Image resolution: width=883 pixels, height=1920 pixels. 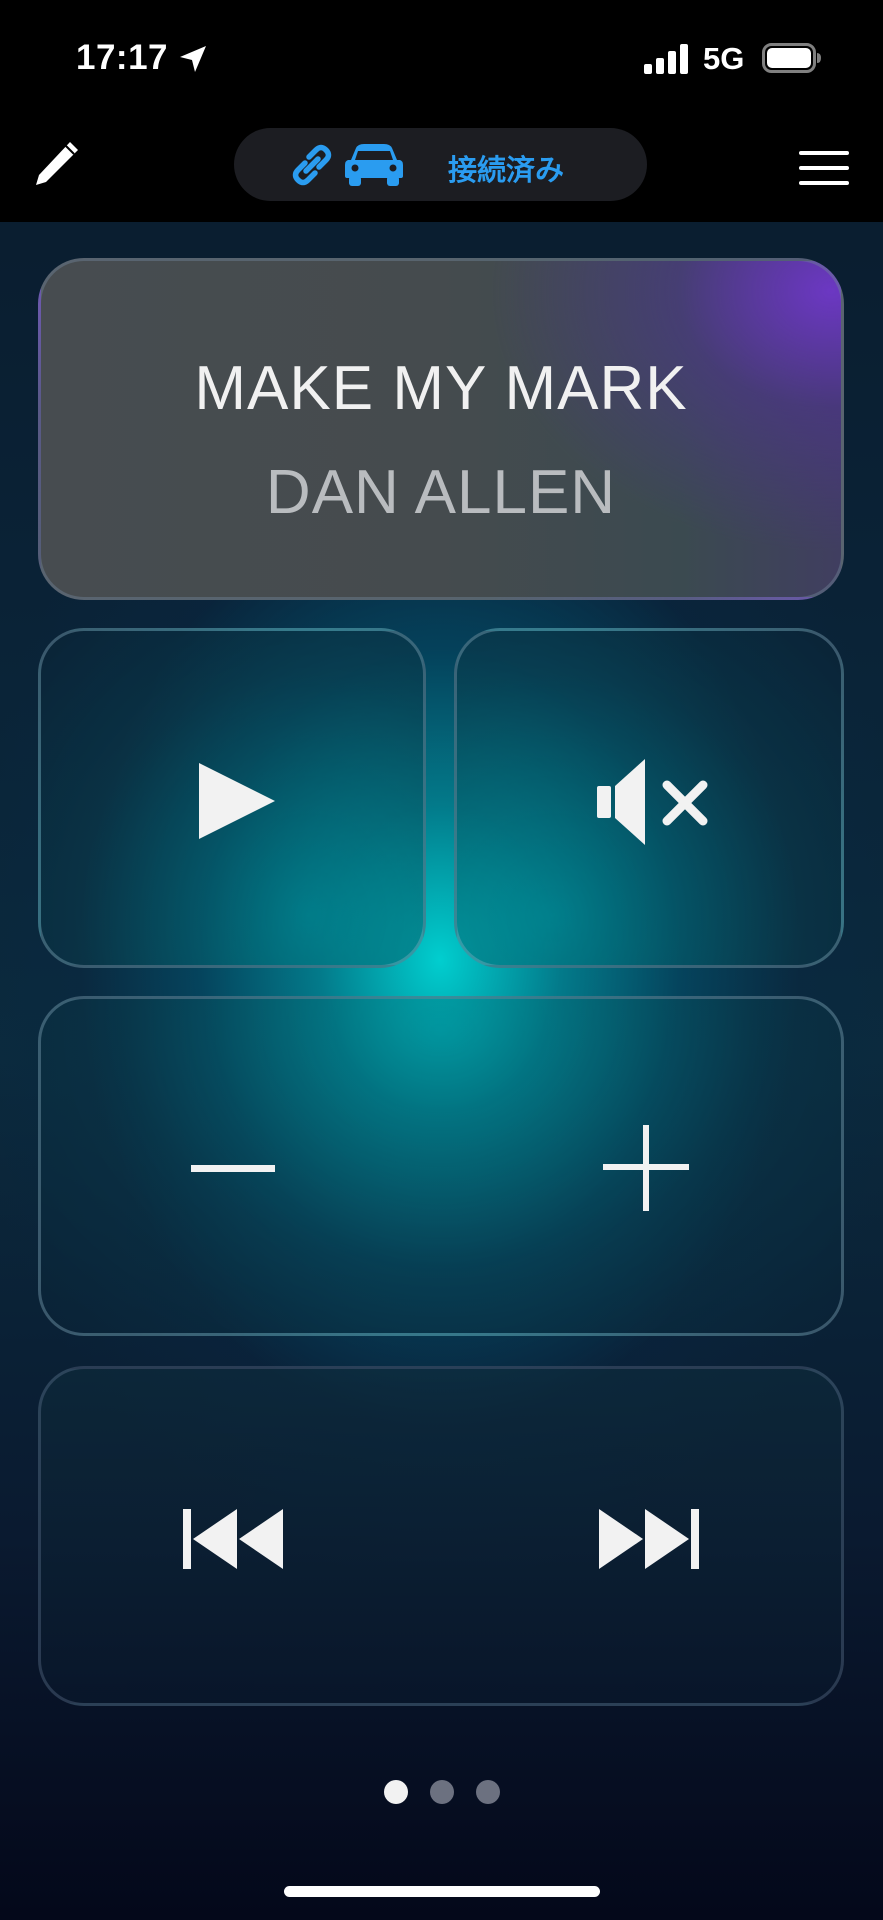 I want to click on page-indicator, so click(x=442, y=1793).